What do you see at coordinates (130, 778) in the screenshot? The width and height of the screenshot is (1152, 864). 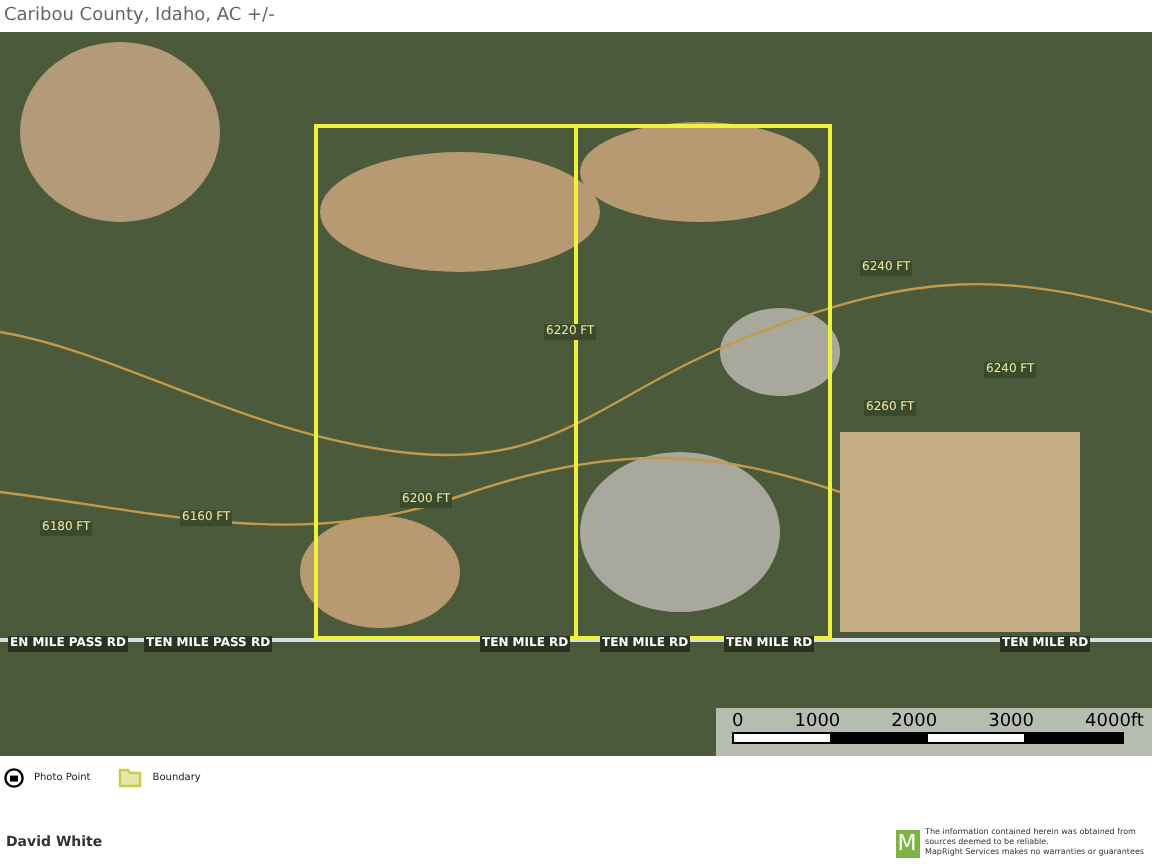 I see `boundary-icon` at bounding box center [130, 778].